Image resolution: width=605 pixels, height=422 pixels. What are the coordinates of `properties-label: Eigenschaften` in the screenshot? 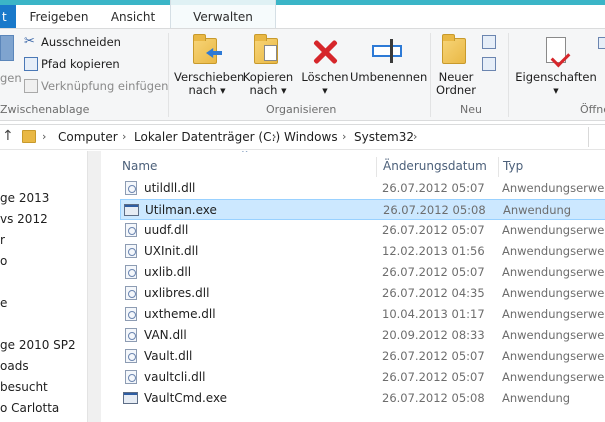 It's located at (556, 77).